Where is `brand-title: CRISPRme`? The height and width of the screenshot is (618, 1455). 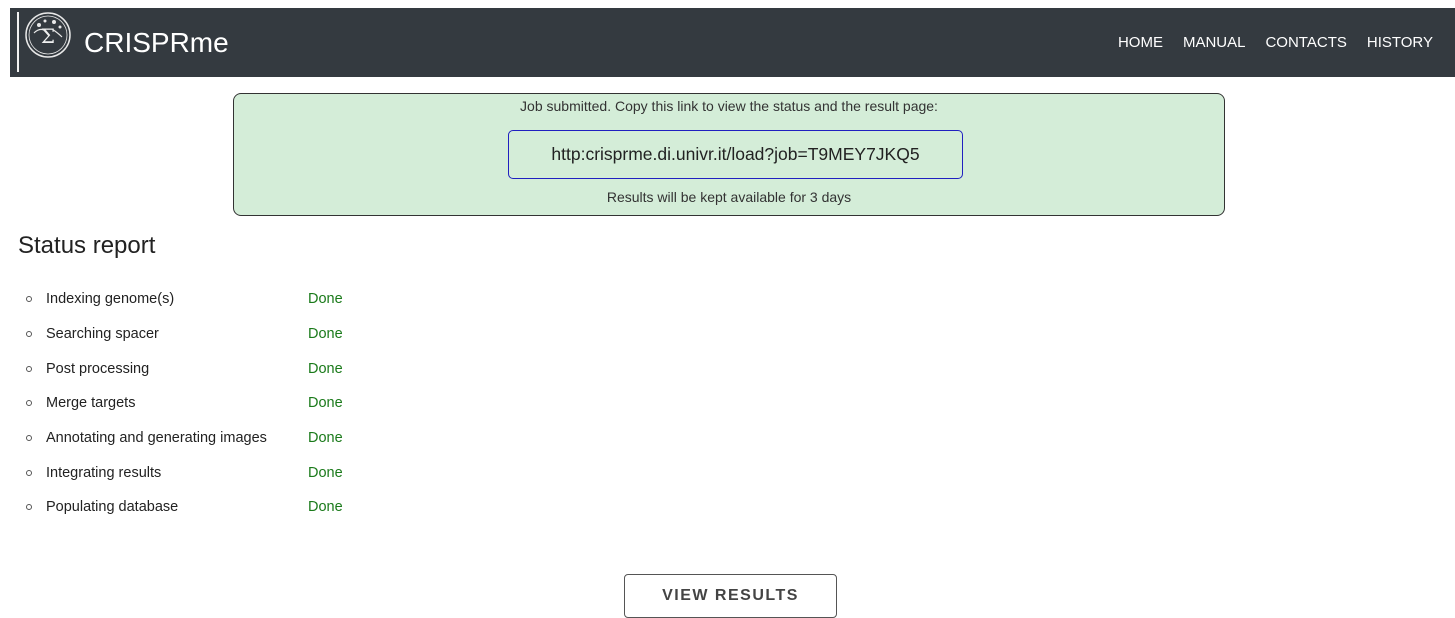
brand-title: CRISPRme is located at coordinates (156, 43).